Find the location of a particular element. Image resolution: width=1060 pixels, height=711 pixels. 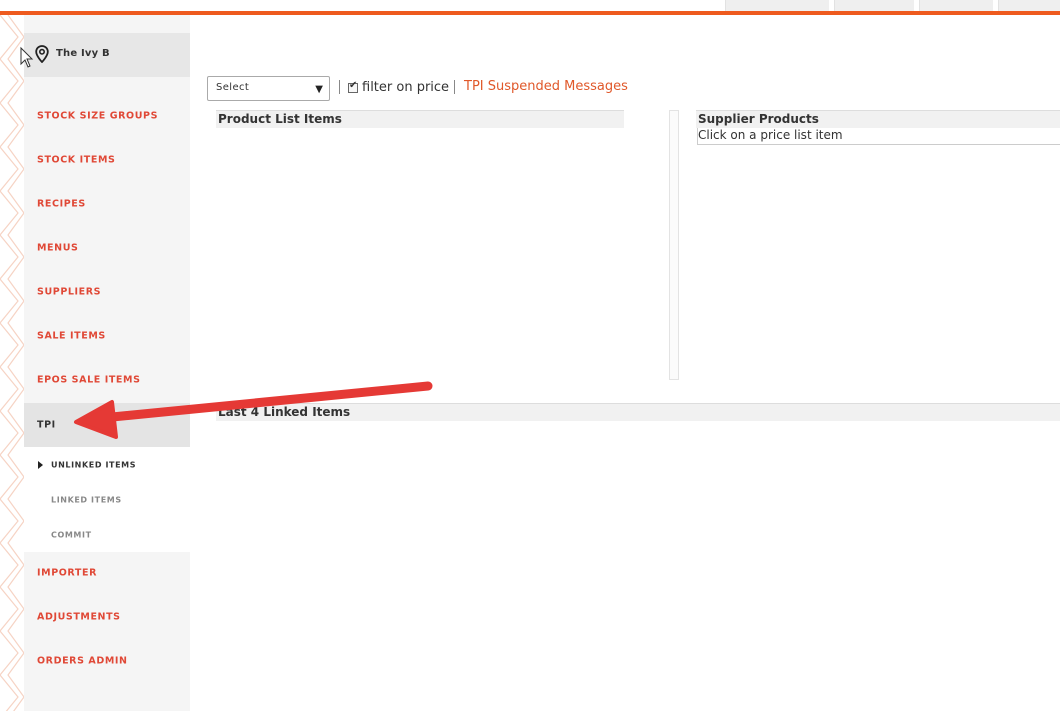

sidebar-item-label: STOCK SIZE GROUPS is located at coordinates (98, 116).